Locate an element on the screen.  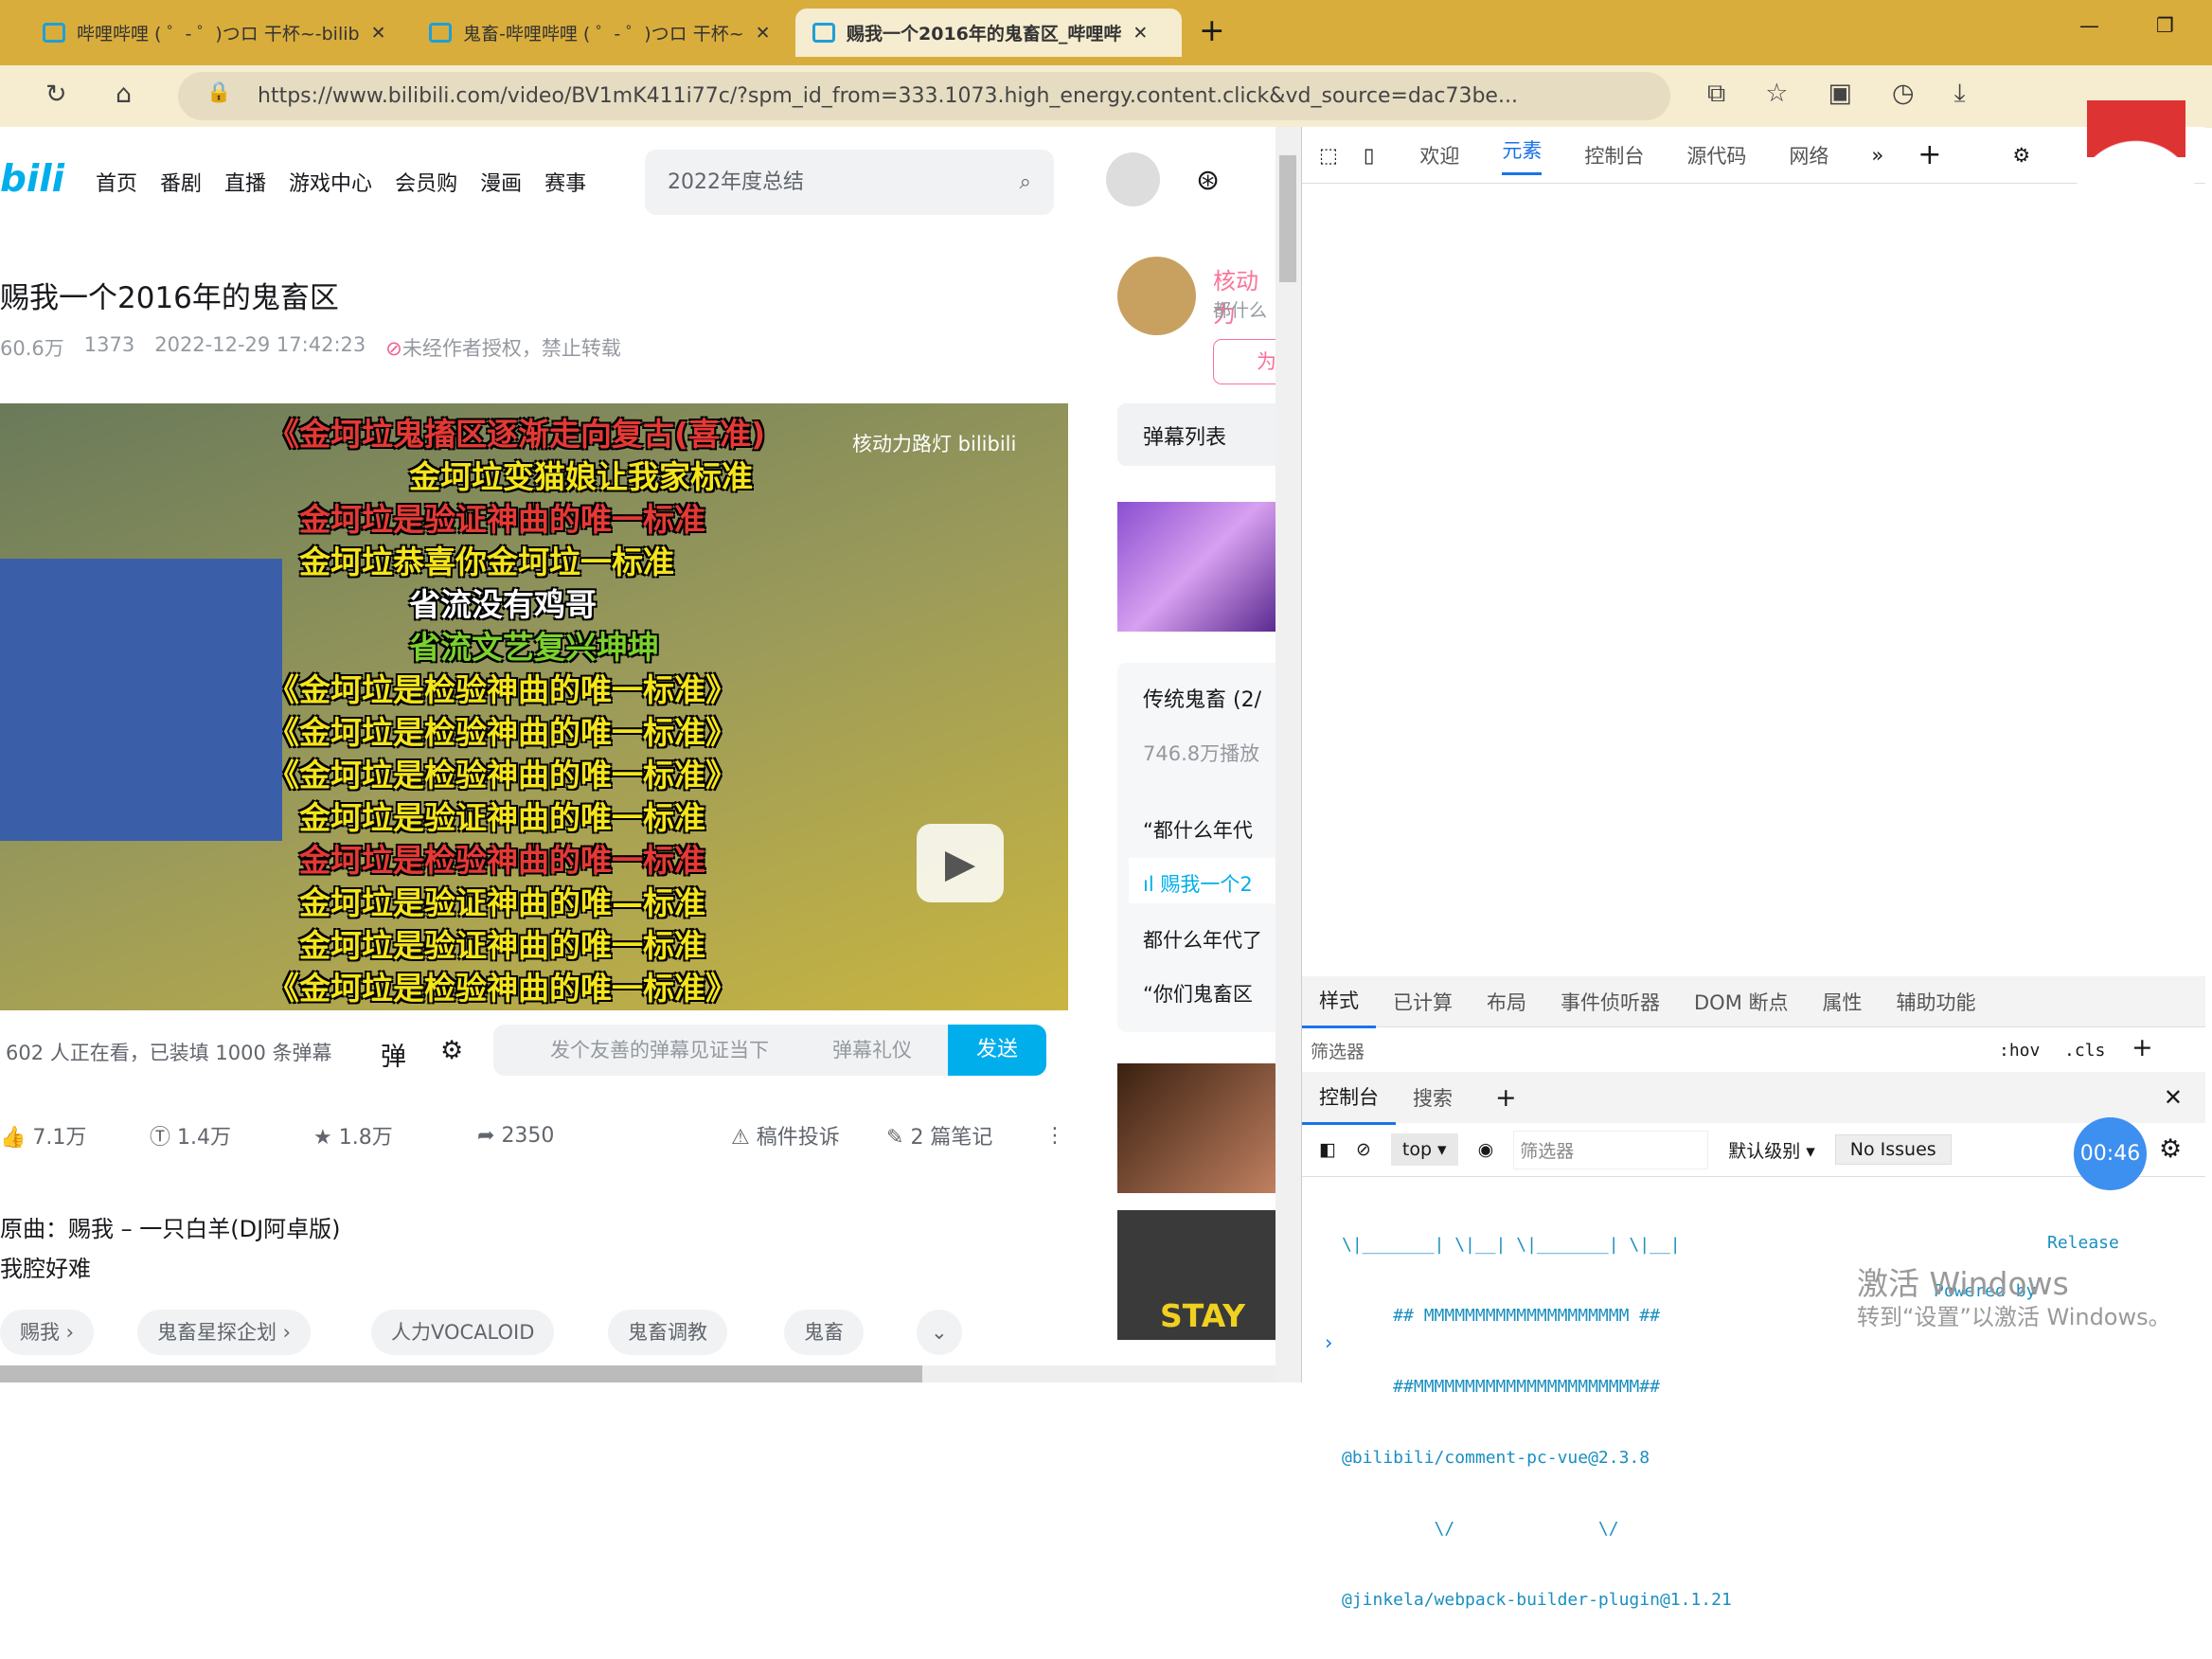
tag: 人力VOCALOID is located at coordinates (463, 1332).